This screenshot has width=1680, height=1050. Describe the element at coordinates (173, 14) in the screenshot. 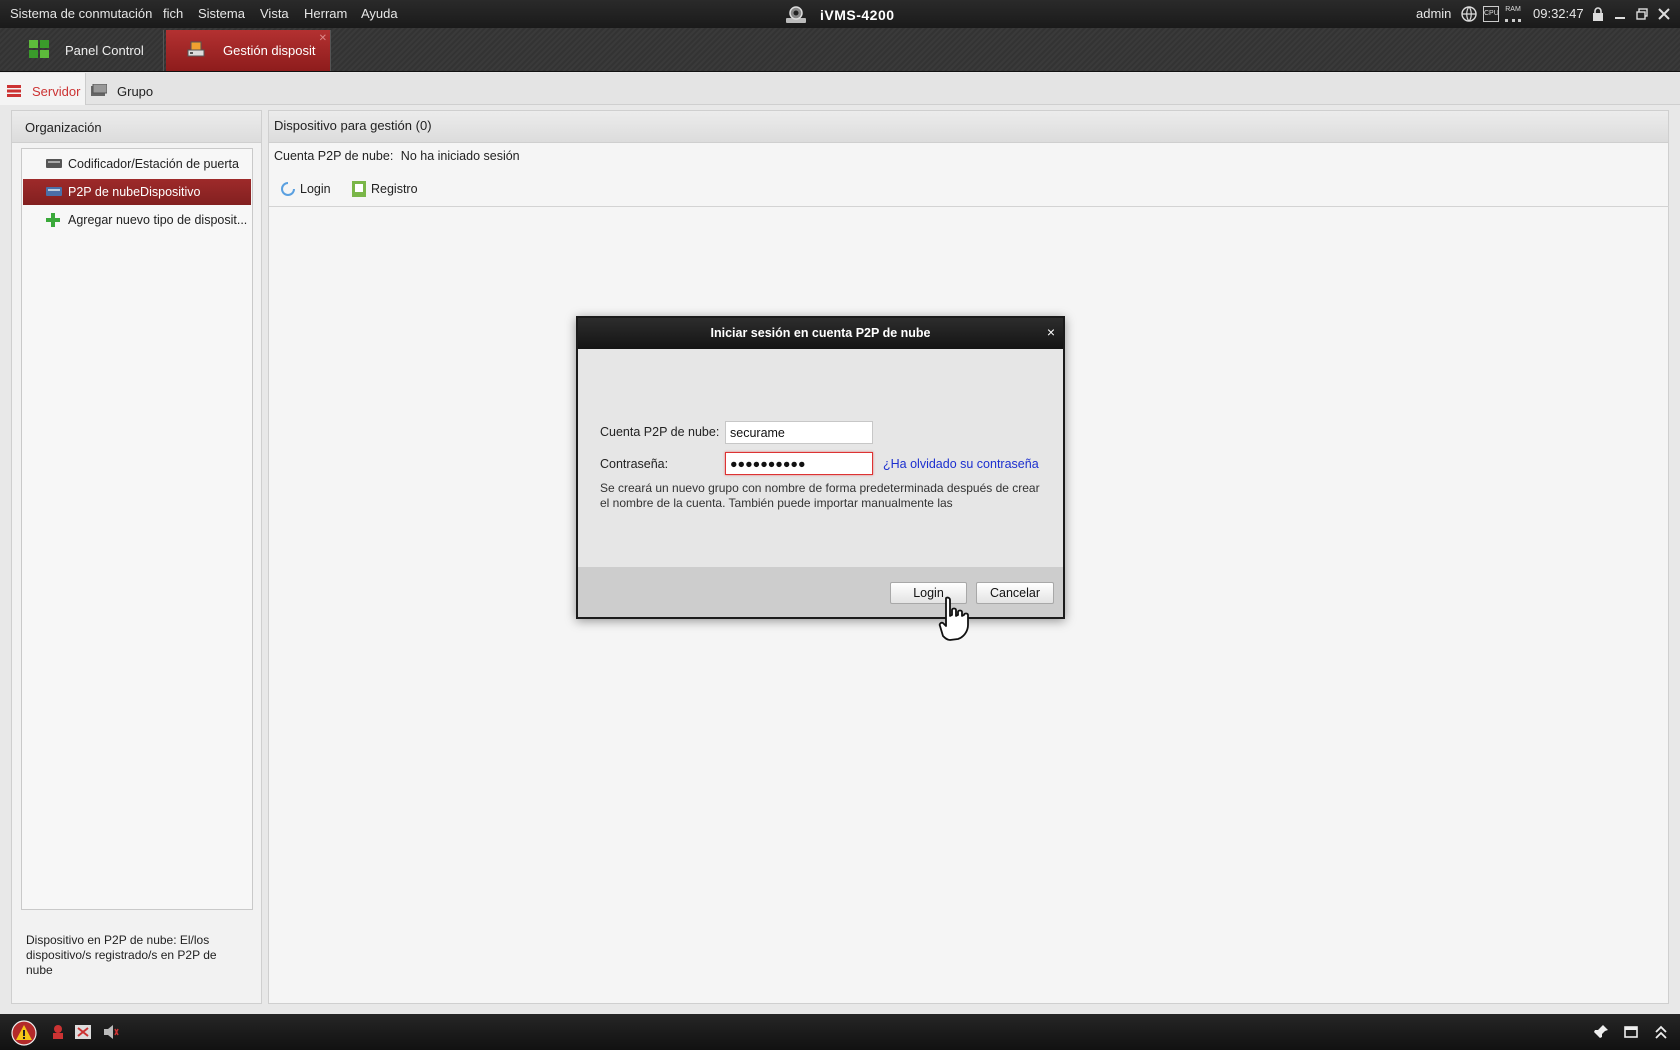

I see `menu-fich: fich` at that location.